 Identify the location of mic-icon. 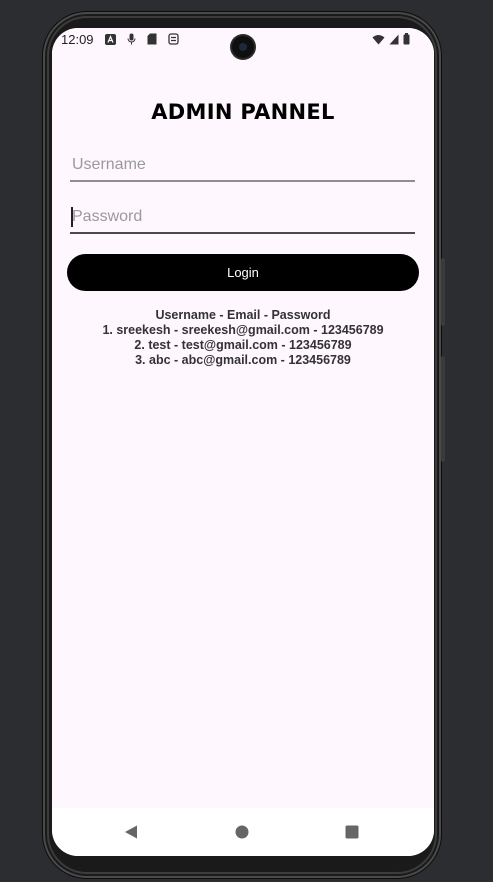
(131, 39).